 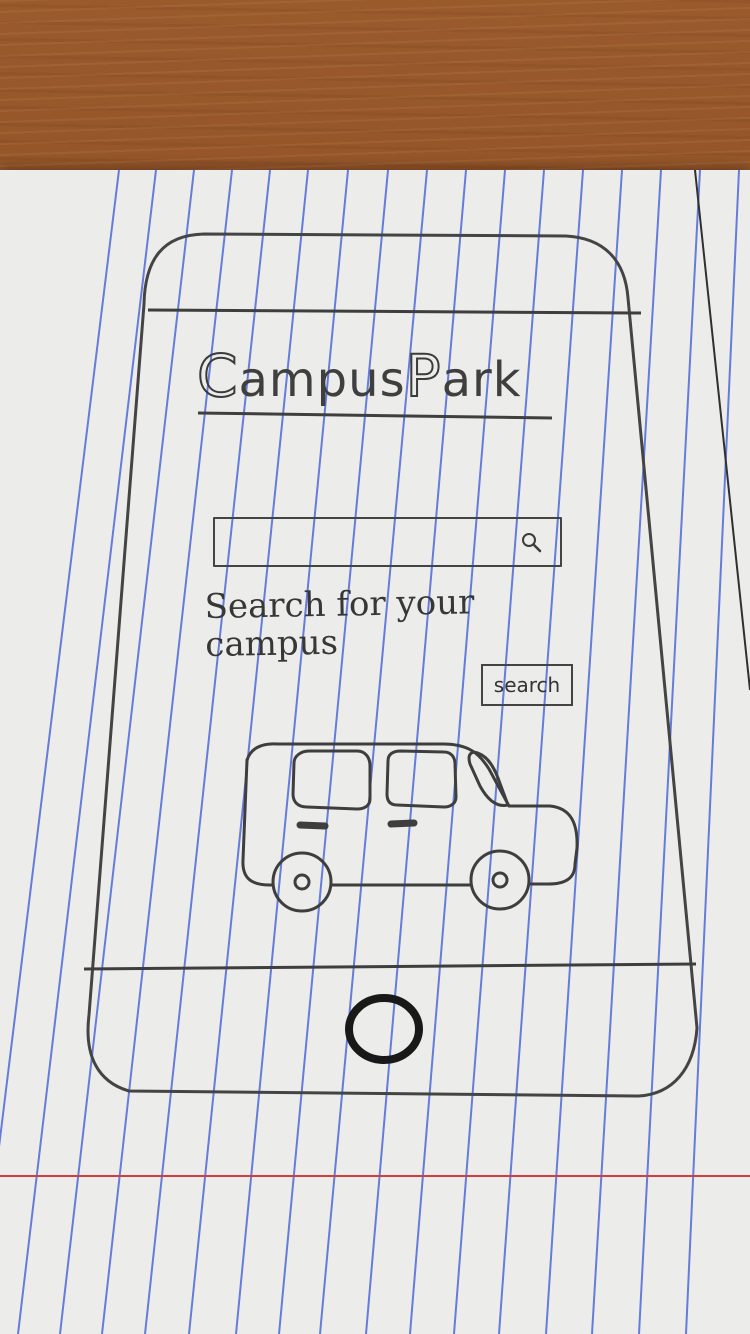 What do you see at coordinates (527, 685) in the screenshot?
I see `search-button: search` at bounding box center [527, 685].